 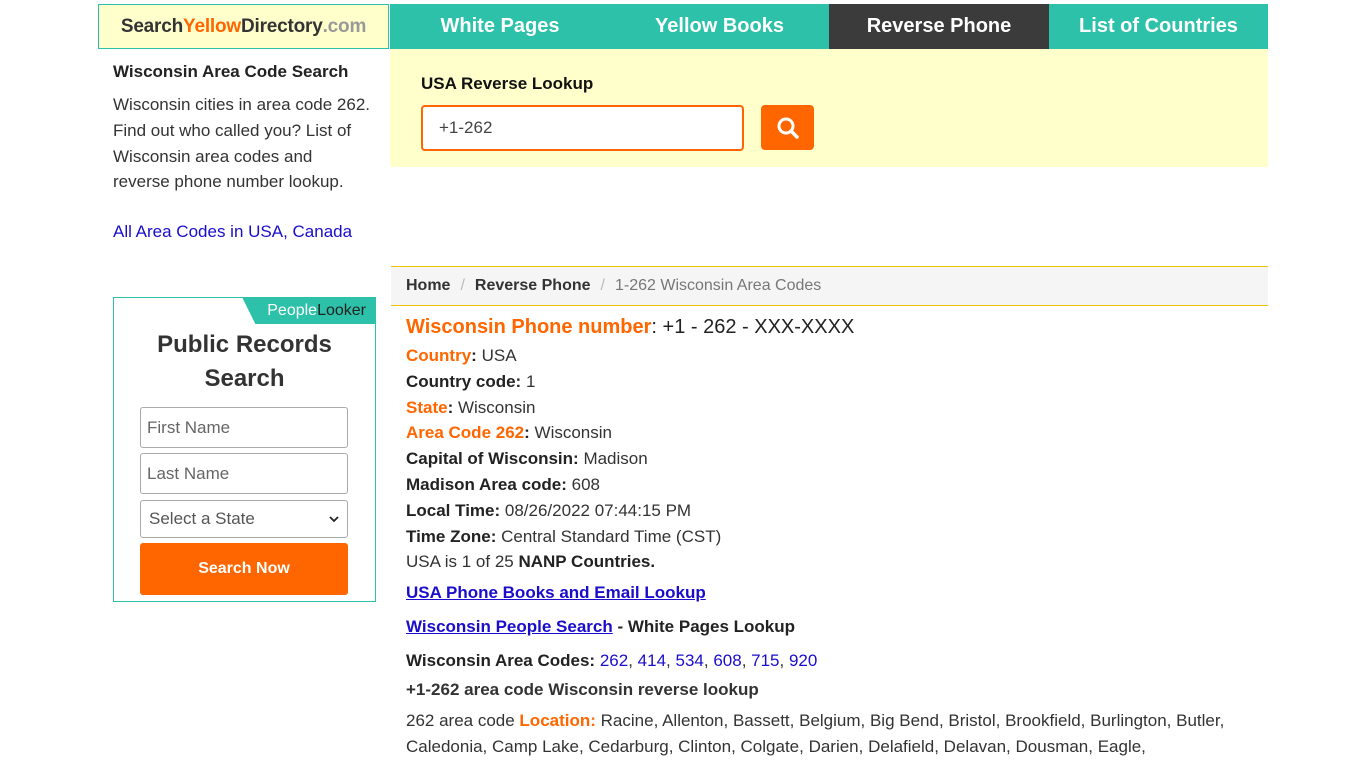 I want to click on people-looker-people: People, so click(x=292, y=310).